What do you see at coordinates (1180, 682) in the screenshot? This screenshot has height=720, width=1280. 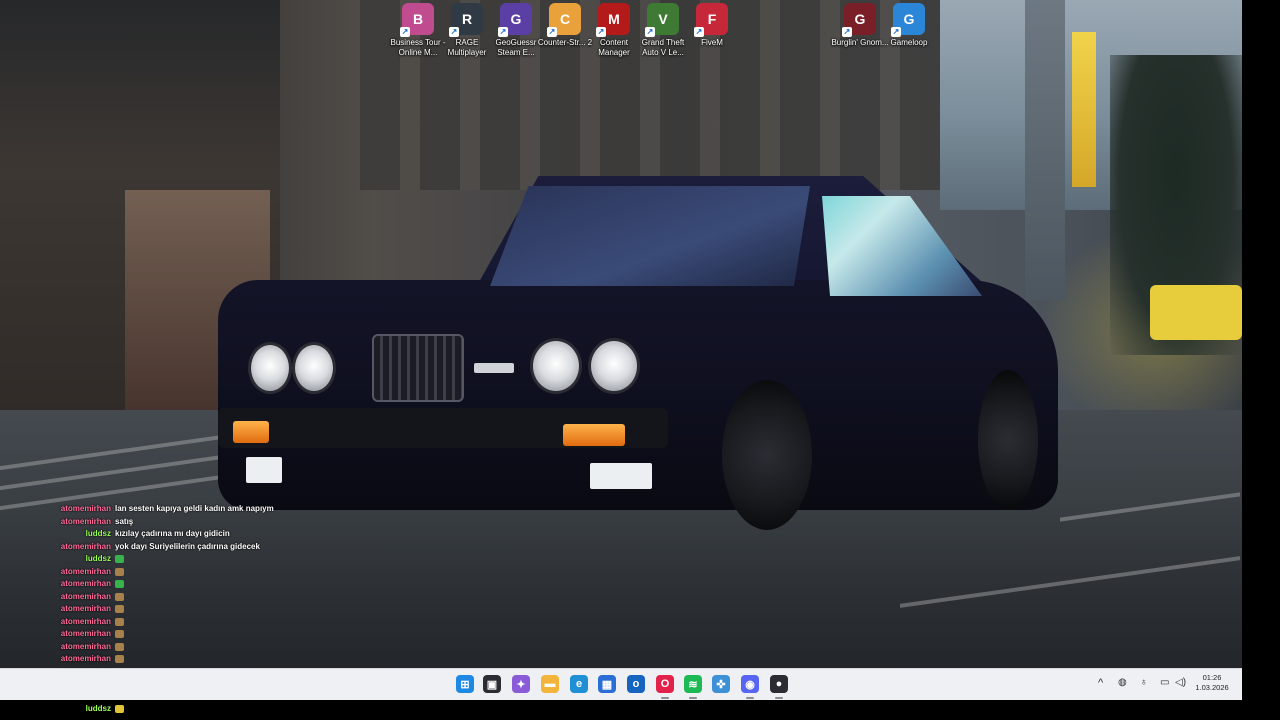 I see `volume-icon: ◁)` at bounding box center [1180, 682].